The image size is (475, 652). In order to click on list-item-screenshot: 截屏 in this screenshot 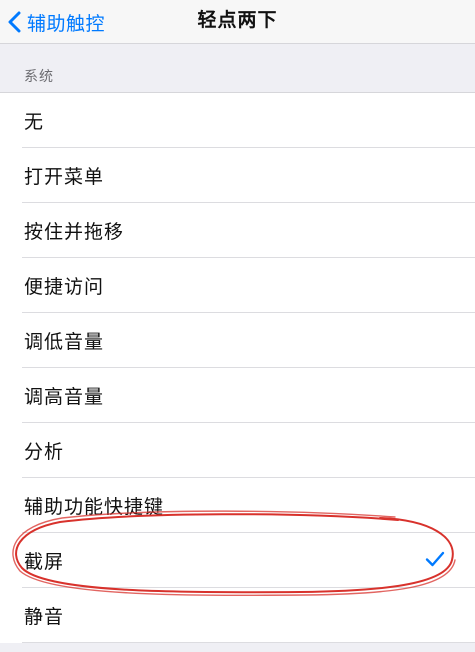, I will do `click(237, 560)`.